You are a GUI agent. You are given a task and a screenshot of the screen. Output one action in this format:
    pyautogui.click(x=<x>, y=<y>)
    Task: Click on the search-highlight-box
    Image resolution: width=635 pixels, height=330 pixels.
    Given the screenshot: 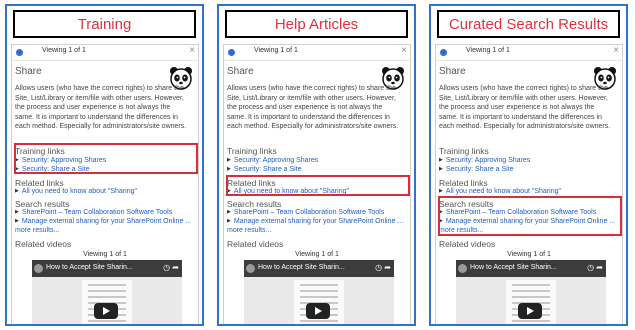 What is the action you would take?
    pyautogui.click(x=530, y=216)
    